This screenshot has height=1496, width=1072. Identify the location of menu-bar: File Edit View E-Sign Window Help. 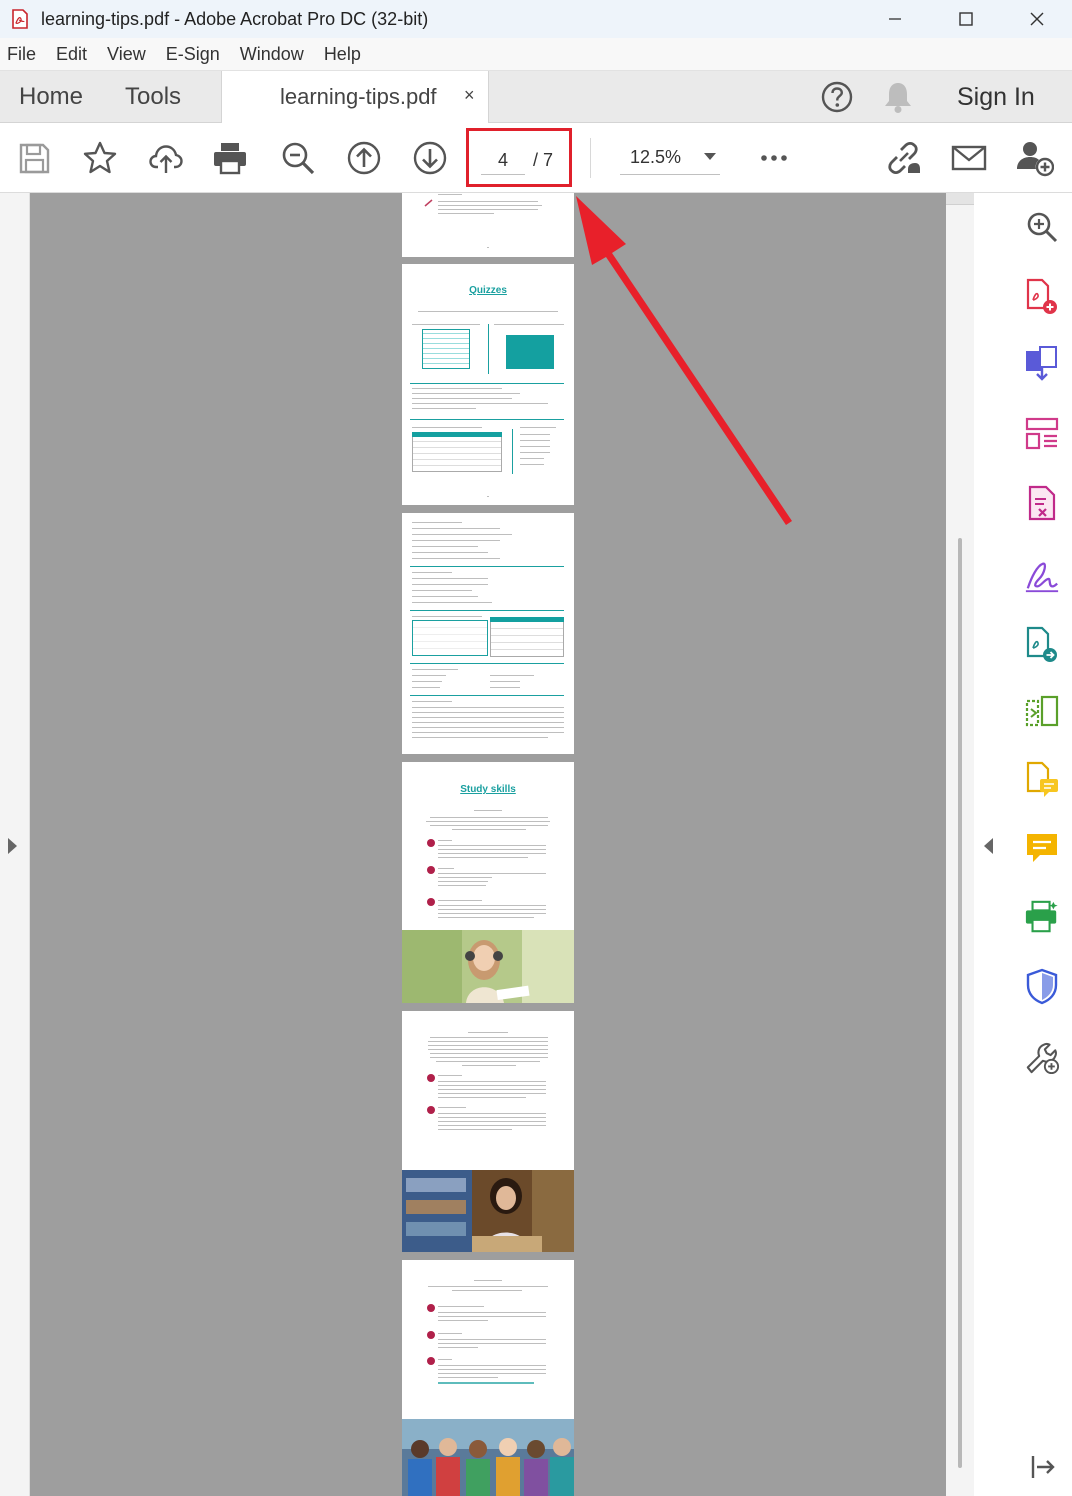
(536, 54).